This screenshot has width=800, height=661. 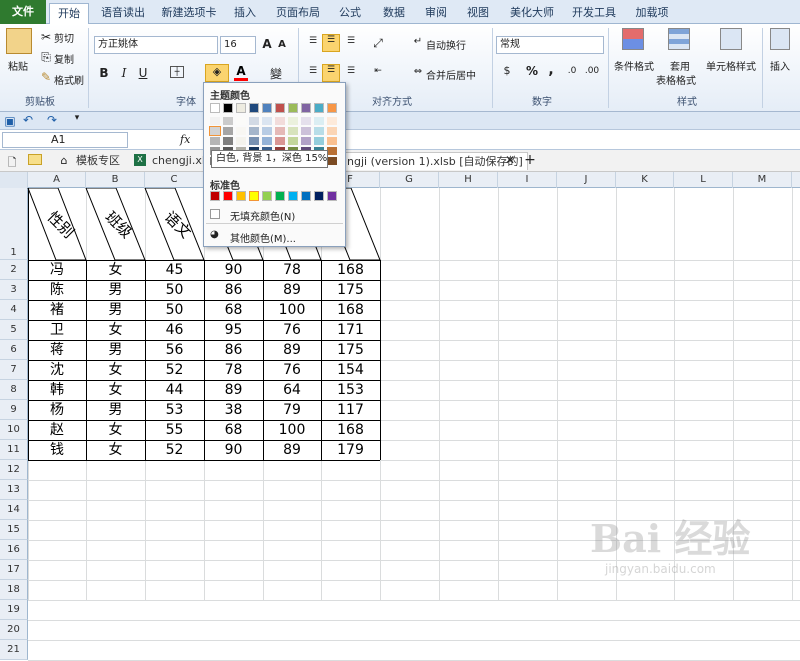 What do you see at coordinates (14, 530) in the screenshot?
I see `row-header: 15` at bounding box center [14, 530].